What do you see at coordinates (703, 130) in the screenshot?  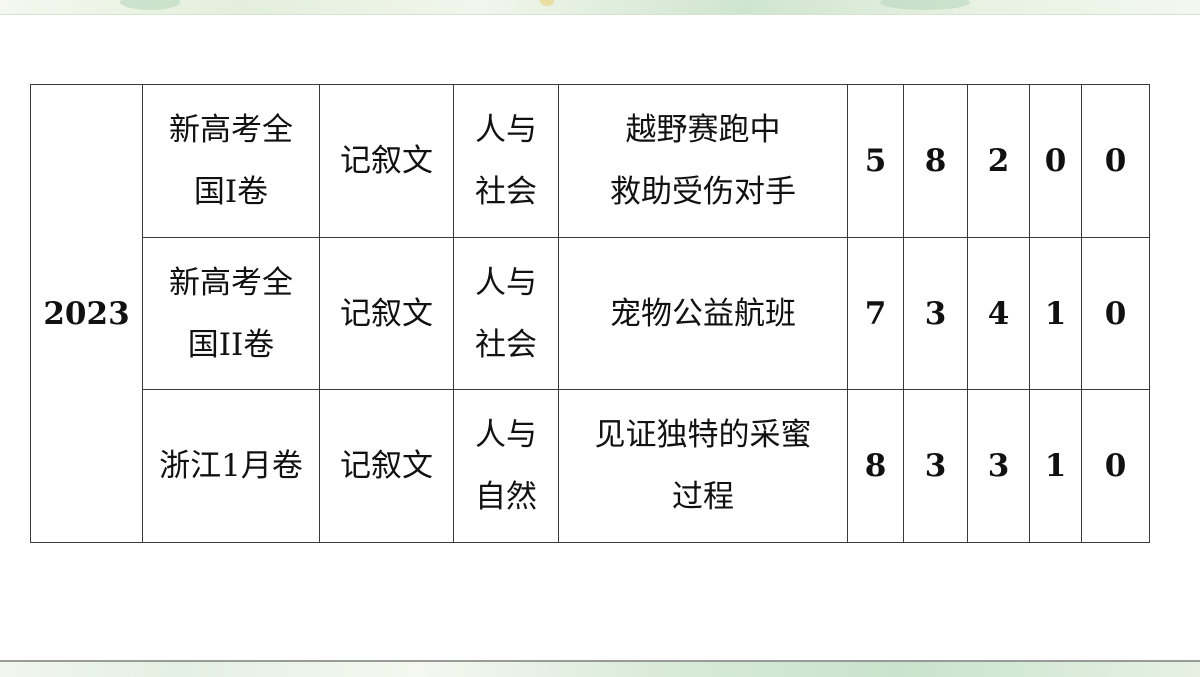 I see `topic-line: 越野赛跑中` at bounding box center [703, 130].